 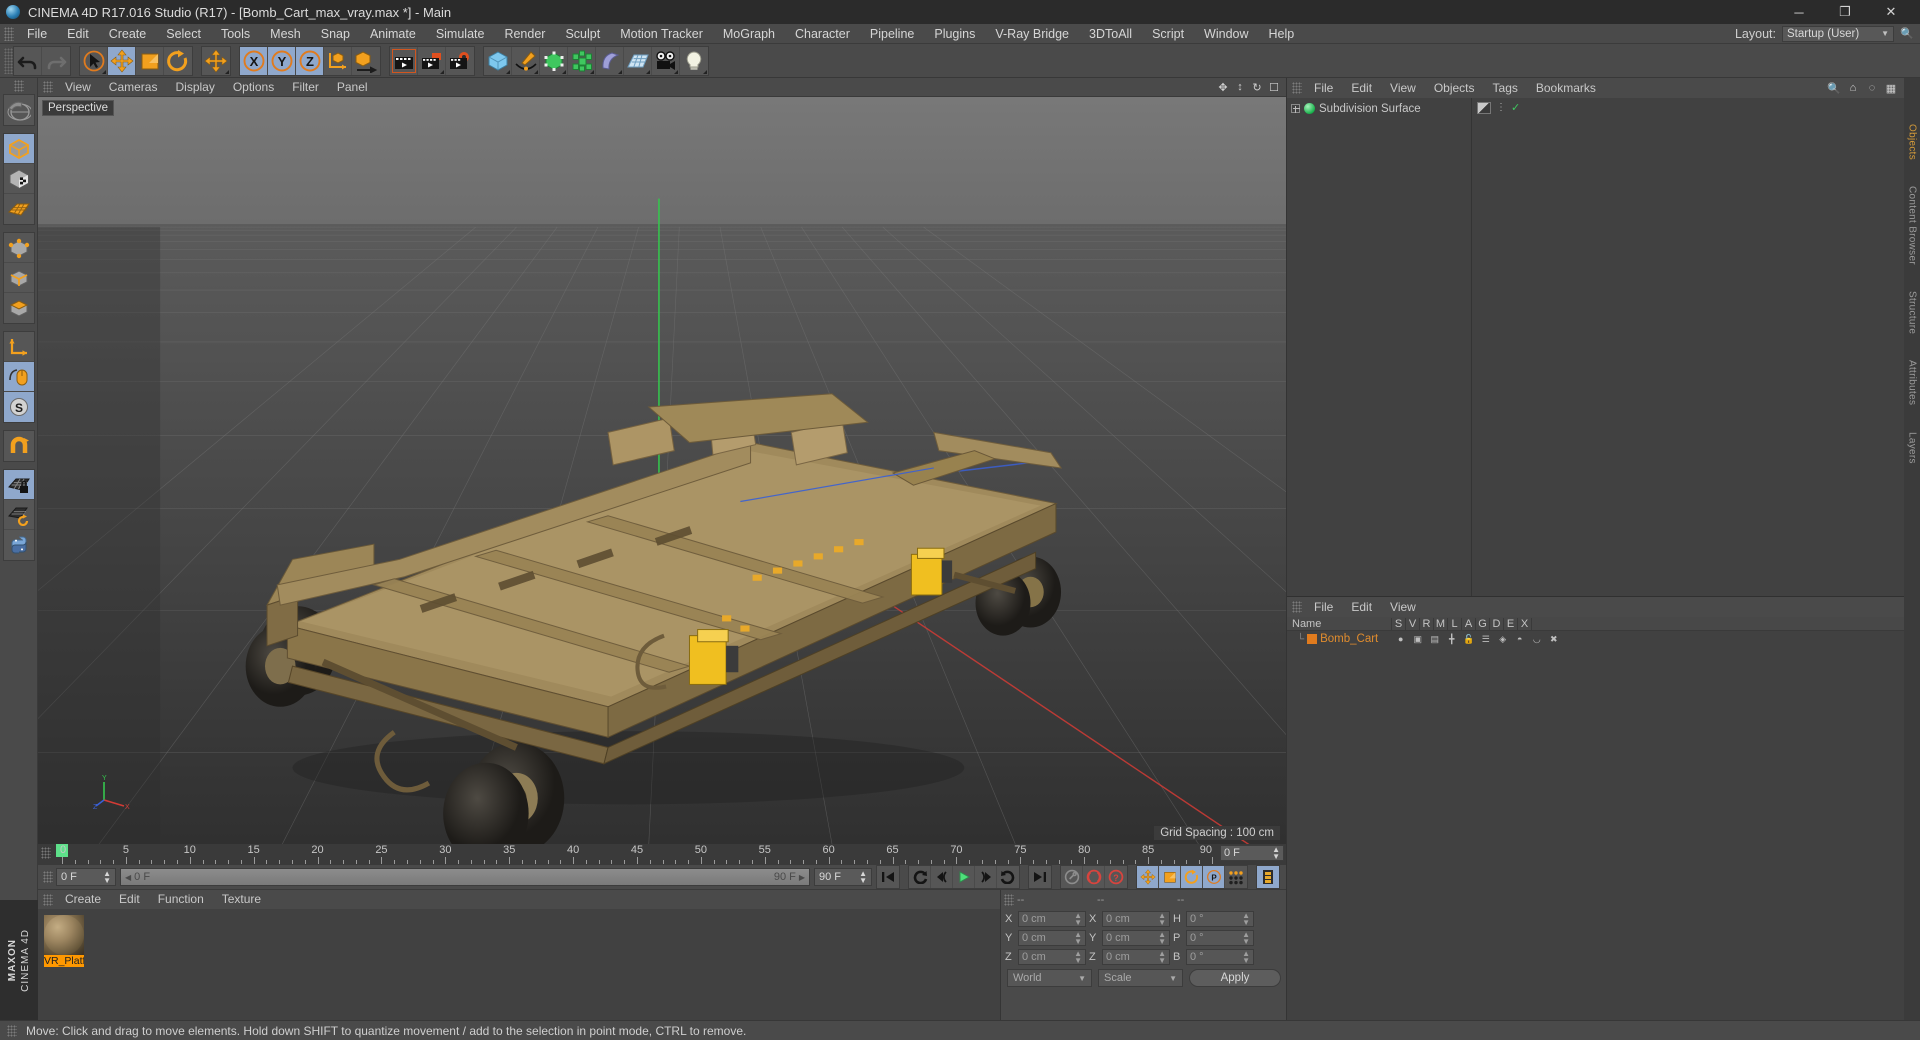 What do you see at coordinates (1484, 107) in the screenshot?
I see `subdivision-tag-icon` at bounding box center [1484, 107].